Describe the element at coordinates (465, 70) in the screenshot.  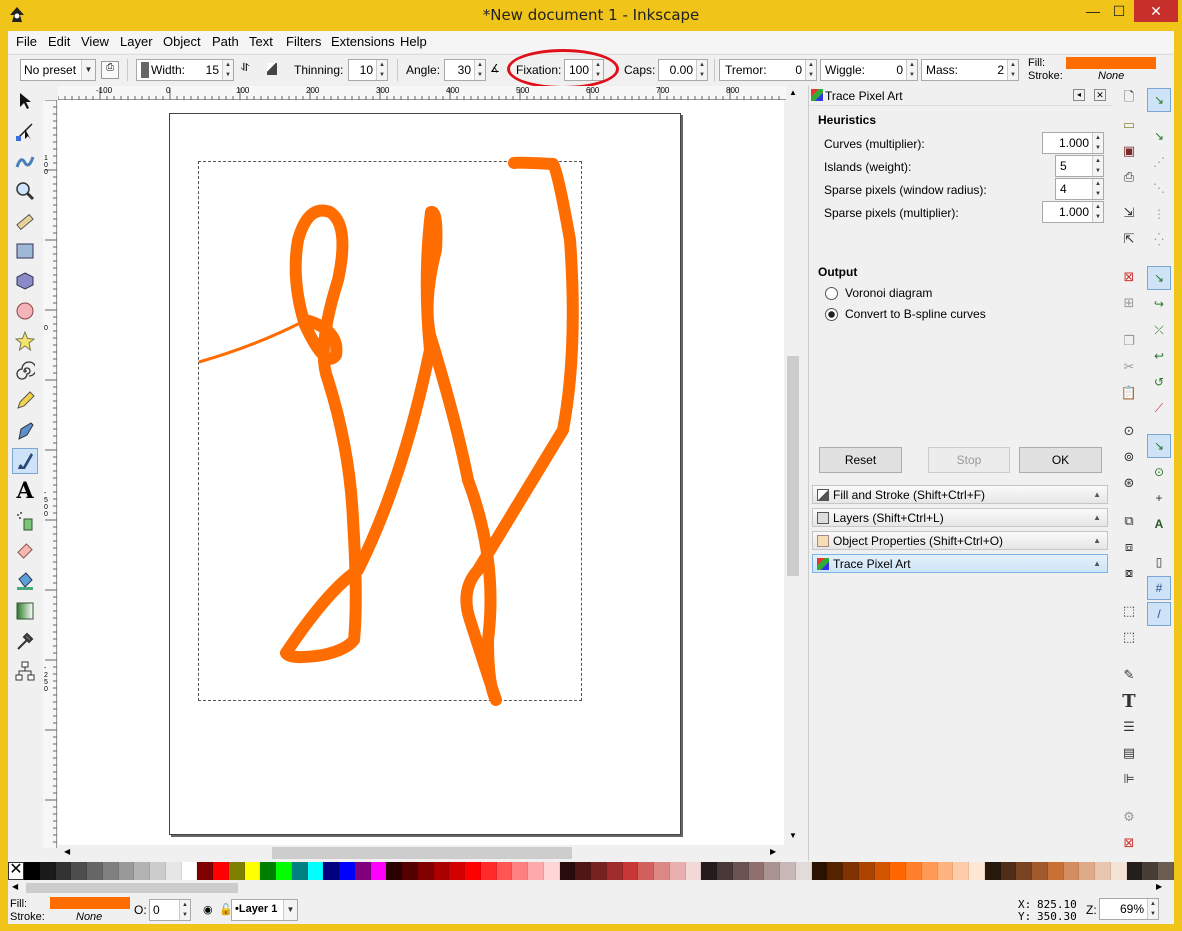
I see `angle-spinbox: 30 ▲ ▼` at that location.